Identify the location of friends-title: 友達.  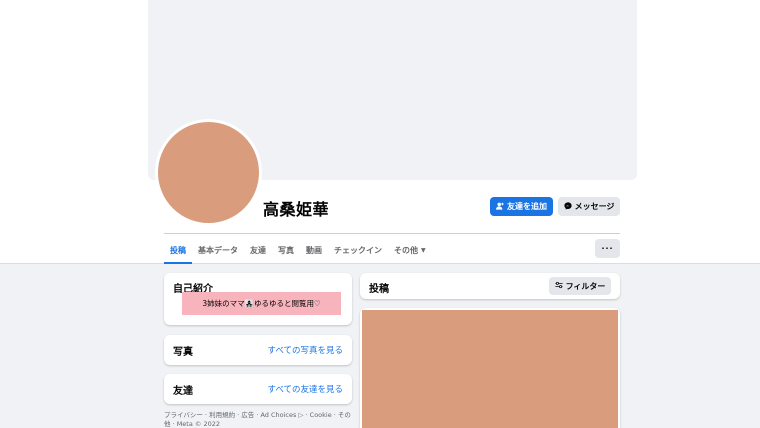
(183, 391).